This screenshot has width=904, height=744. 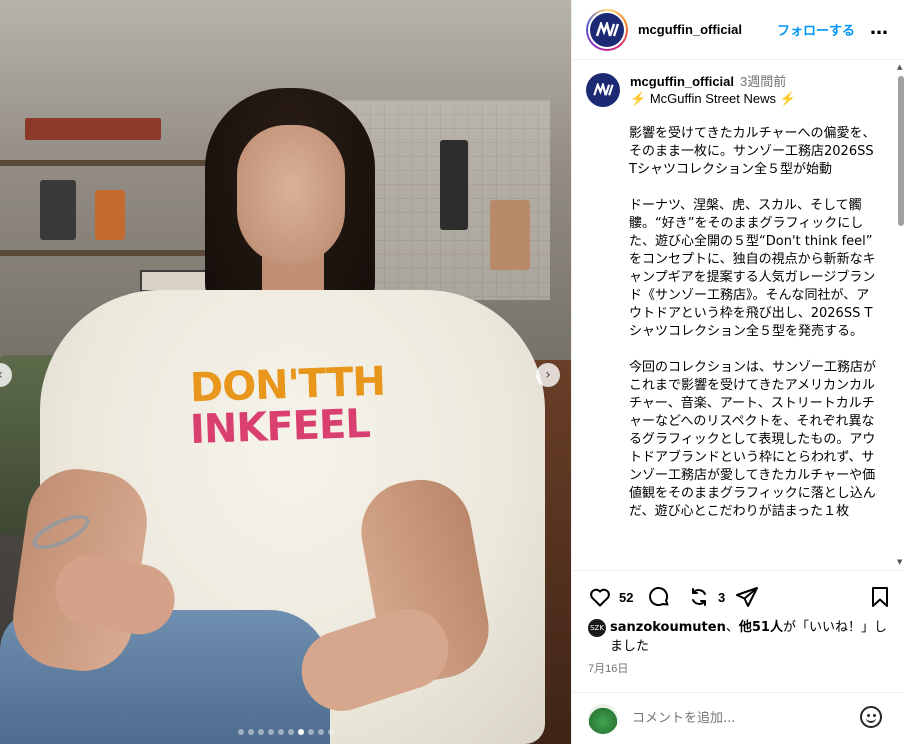 What do you see at coordinates (899, 67) in the screenshot?
I see `scroll-up-icon: ▲` at bounding box center [899, 67].